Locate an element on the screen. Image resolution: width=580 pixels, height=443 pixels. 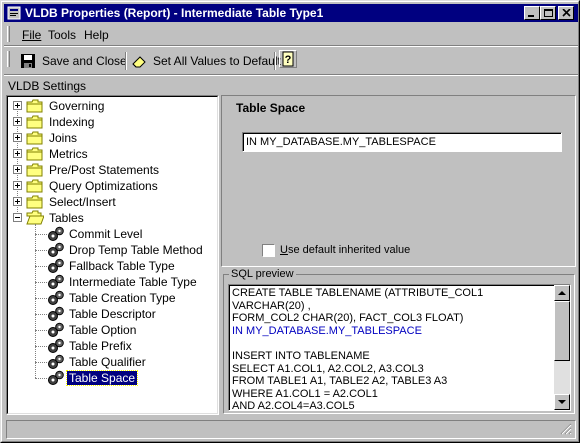
menu-bar: File Tools Help is located at coordinates (291, 34).